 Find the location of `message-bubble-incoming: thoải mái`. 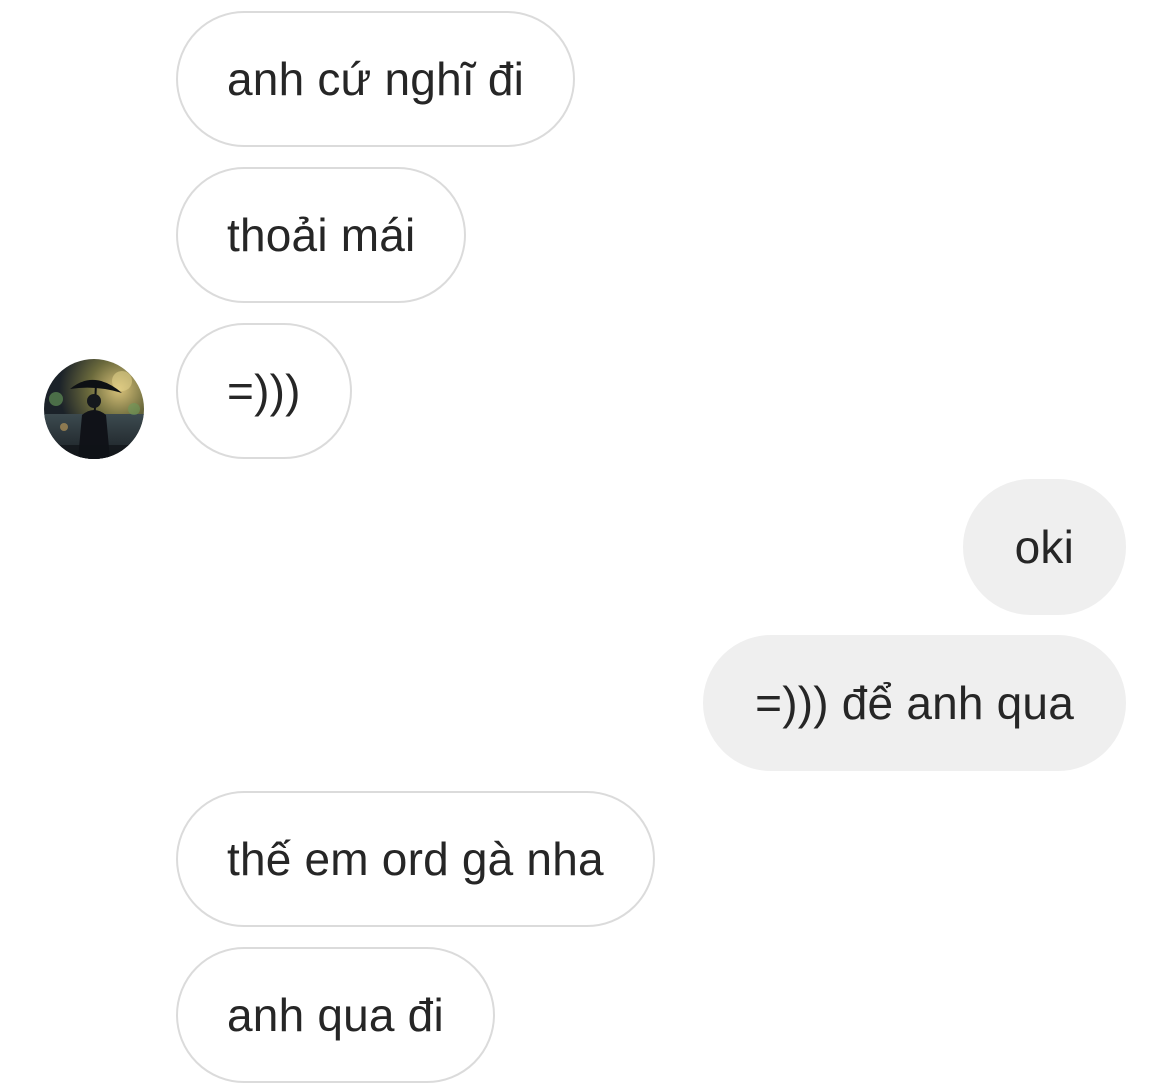

message-bubble-incoming: thoải mái is located at coordinates (321, 235).